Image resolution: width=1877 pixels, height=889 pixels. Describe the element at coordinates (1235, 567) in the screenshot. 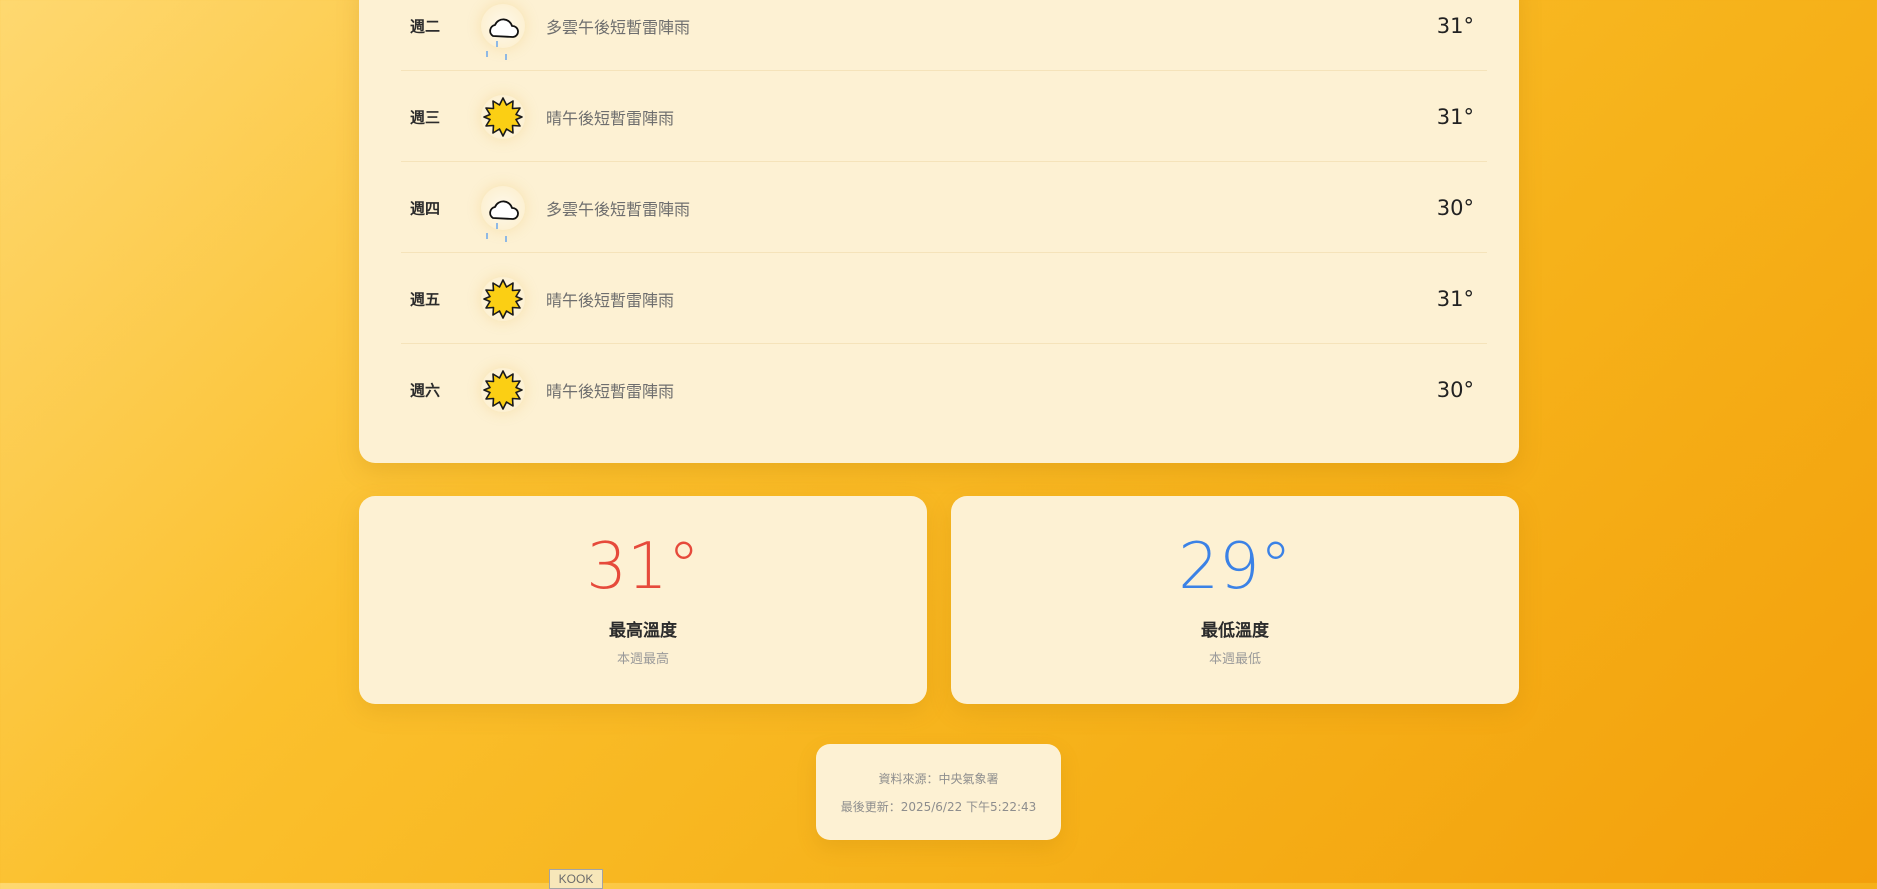

I see `low-temp-value: 29°` at that location.